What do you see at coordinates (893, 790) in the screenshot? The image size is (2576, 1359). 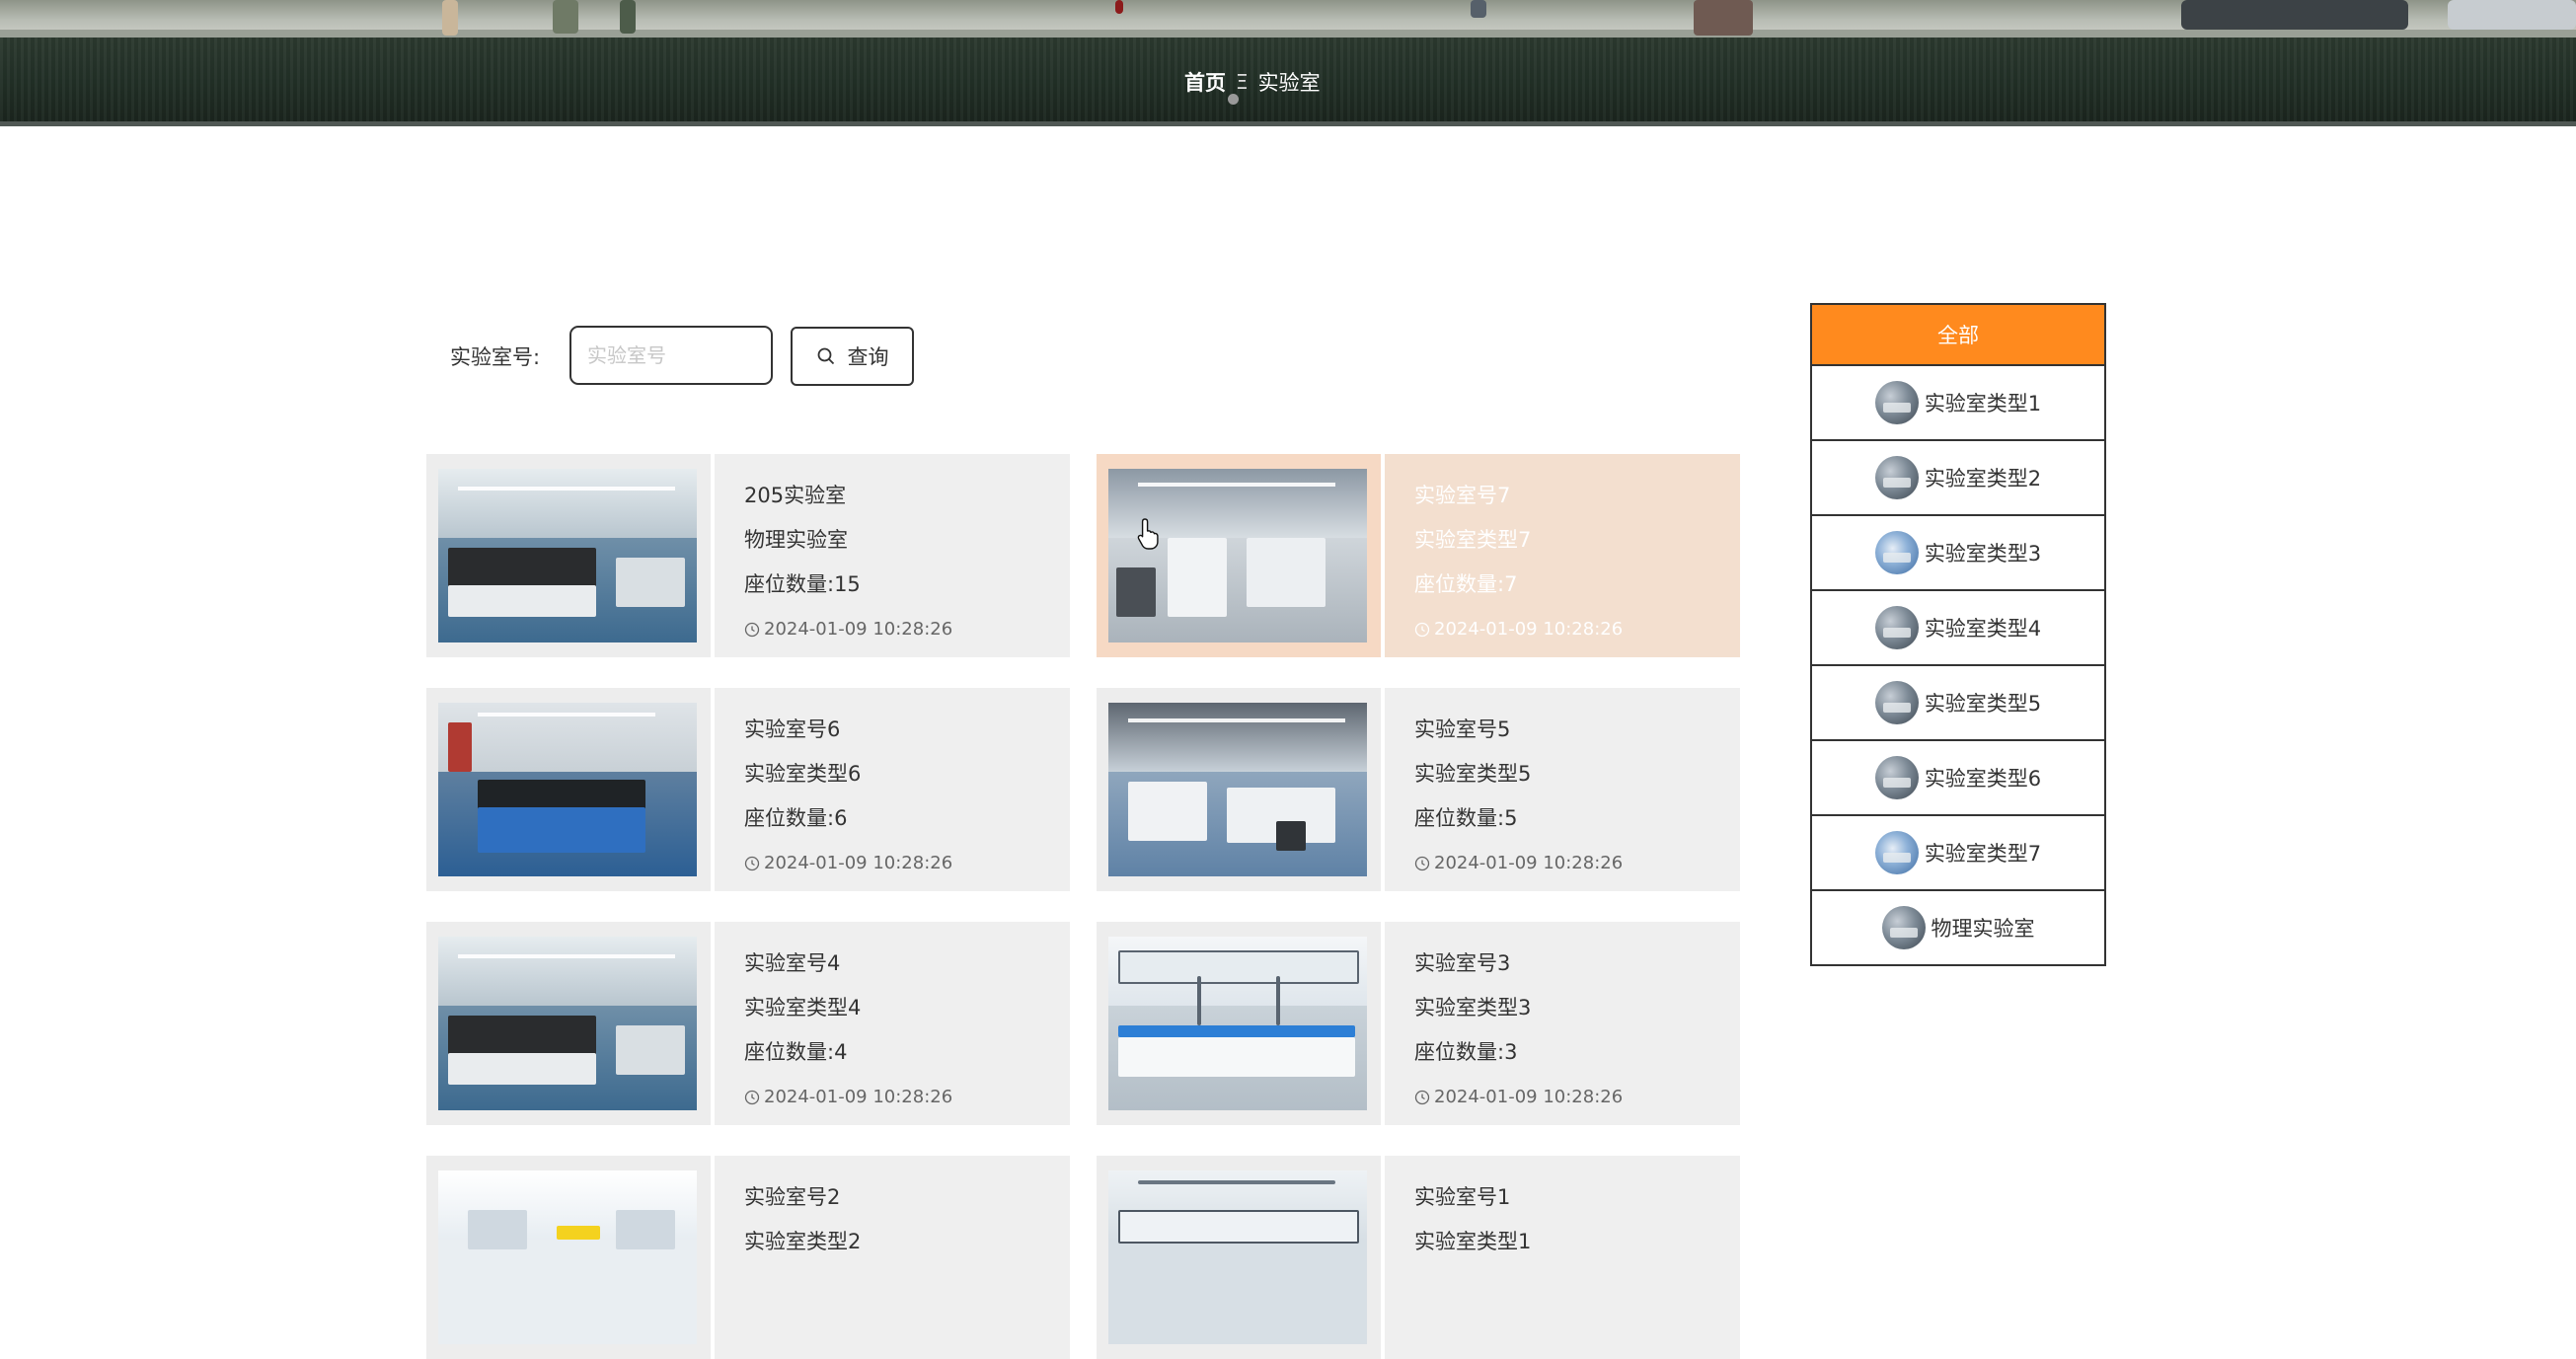 I see `lab-info: 实验室号6 实验室类型6 座位数量:6 2024-01-09 10:28:26` at bounding box center [893, 790].